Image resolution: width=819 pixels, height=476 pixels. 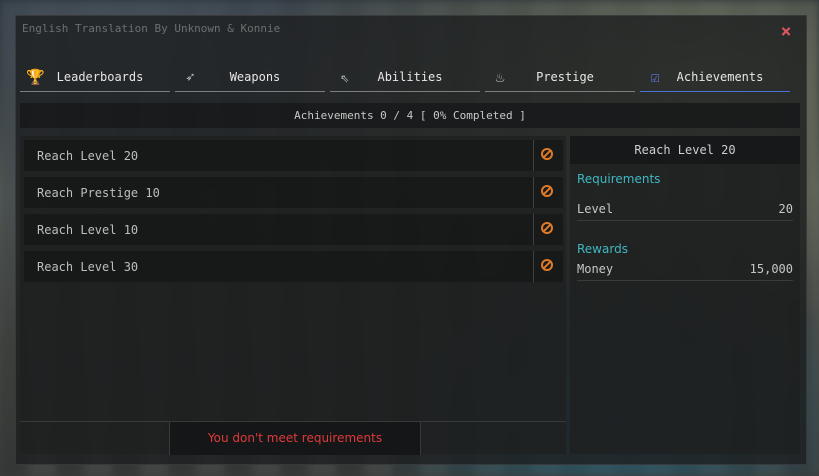 I want to click on tab-prestige: ♨ Prestige, so click(x=560, y=78).